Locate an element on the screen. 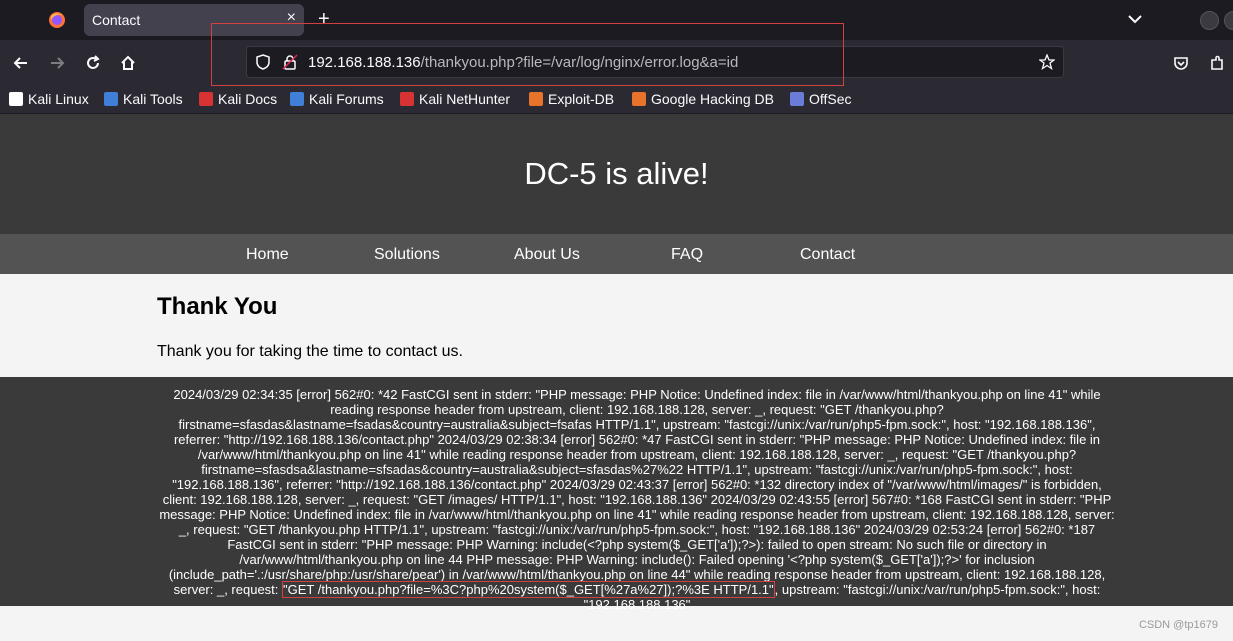 This screenshot has width=1233, height=641. bookmark-label: OffSec is located at coordinates (830, 99).